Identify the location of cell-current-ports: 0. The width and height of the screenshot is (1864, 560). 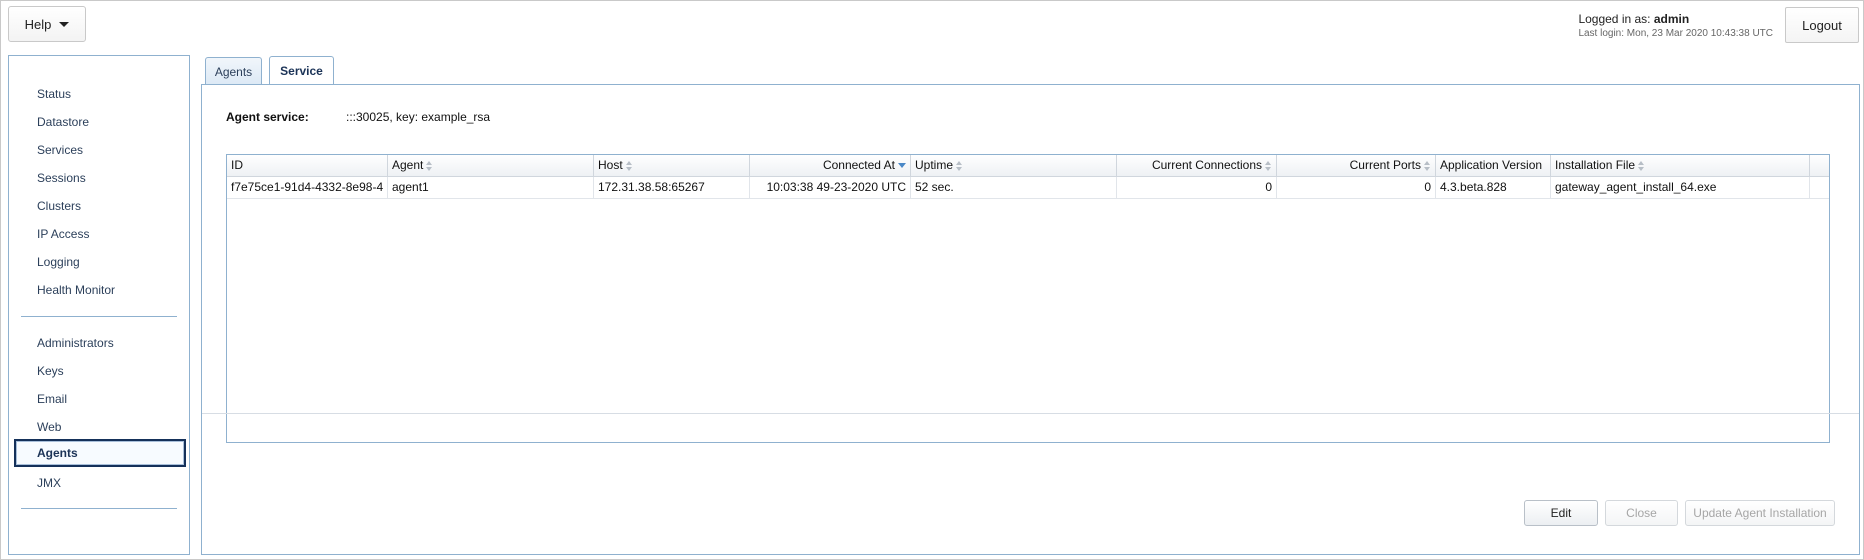
(1356, 188).